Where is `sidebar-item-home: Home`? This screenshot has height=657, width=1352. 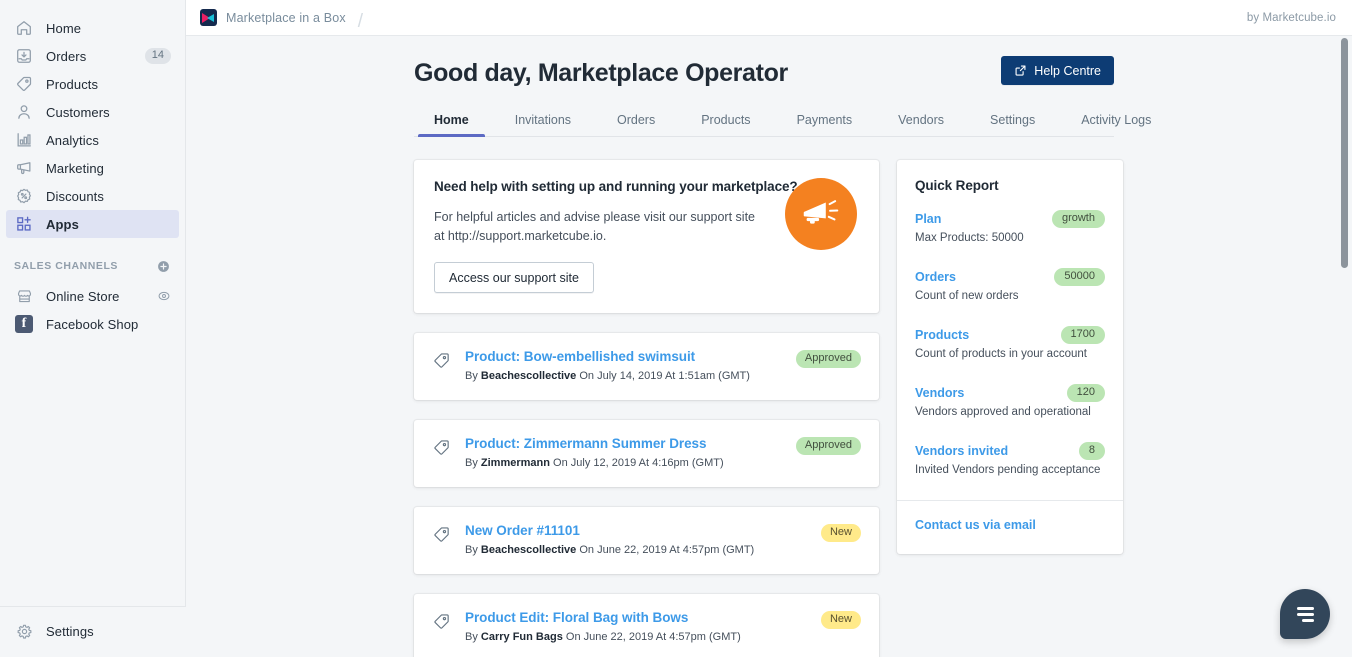
sidebar-item-home: Home is located at coordinates (92, 28).